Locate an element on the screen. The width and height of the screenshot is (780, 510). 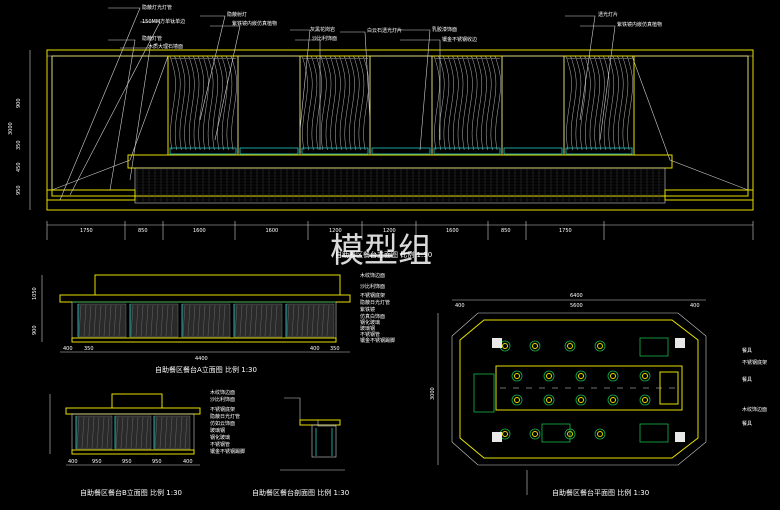
dim-label: 450 is located at coordinates (19, 167).